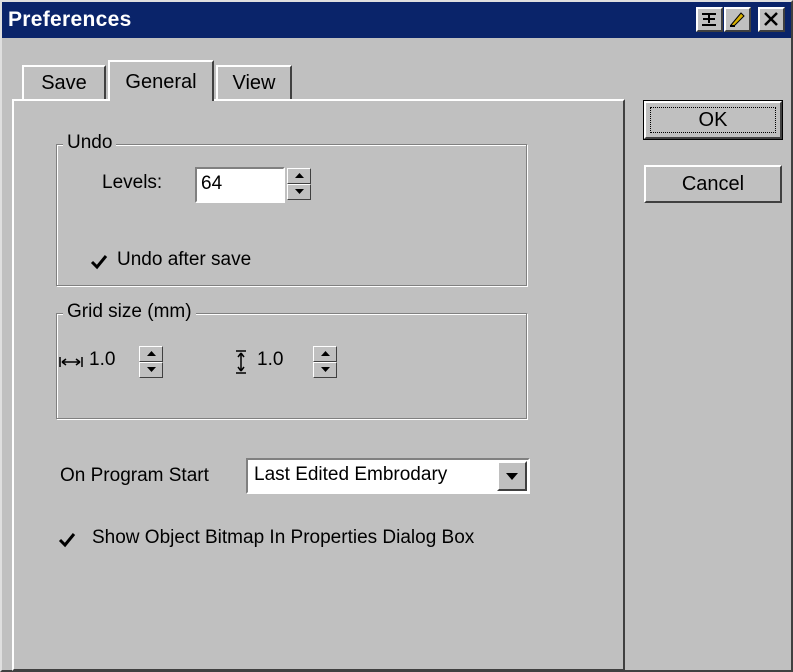  I want to click on grid-horizontal-stepper, so click(151, 362).